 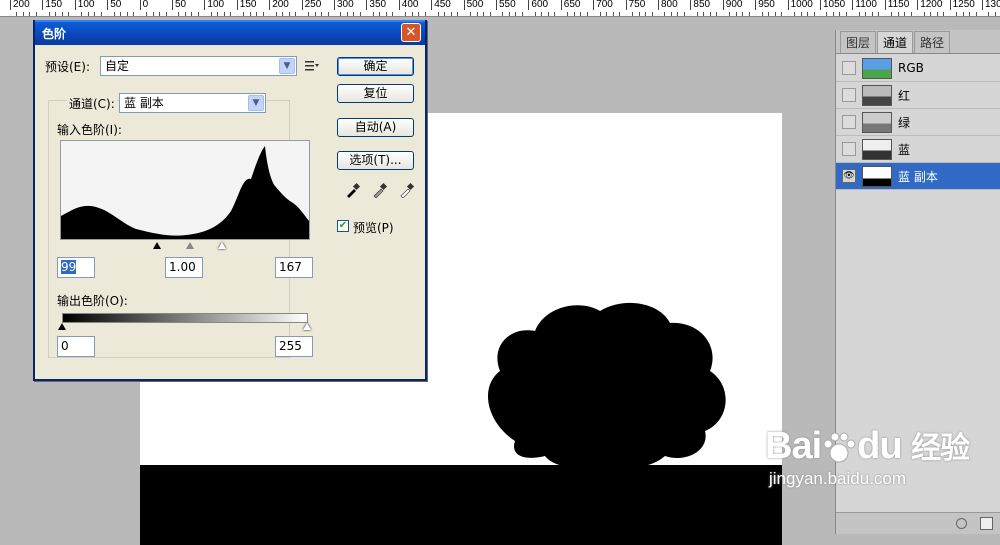 What do you see at coordinates (375, 127) in the screenshot?
I see `auto-button: 自动(A)` at bounding box center [375, 127].